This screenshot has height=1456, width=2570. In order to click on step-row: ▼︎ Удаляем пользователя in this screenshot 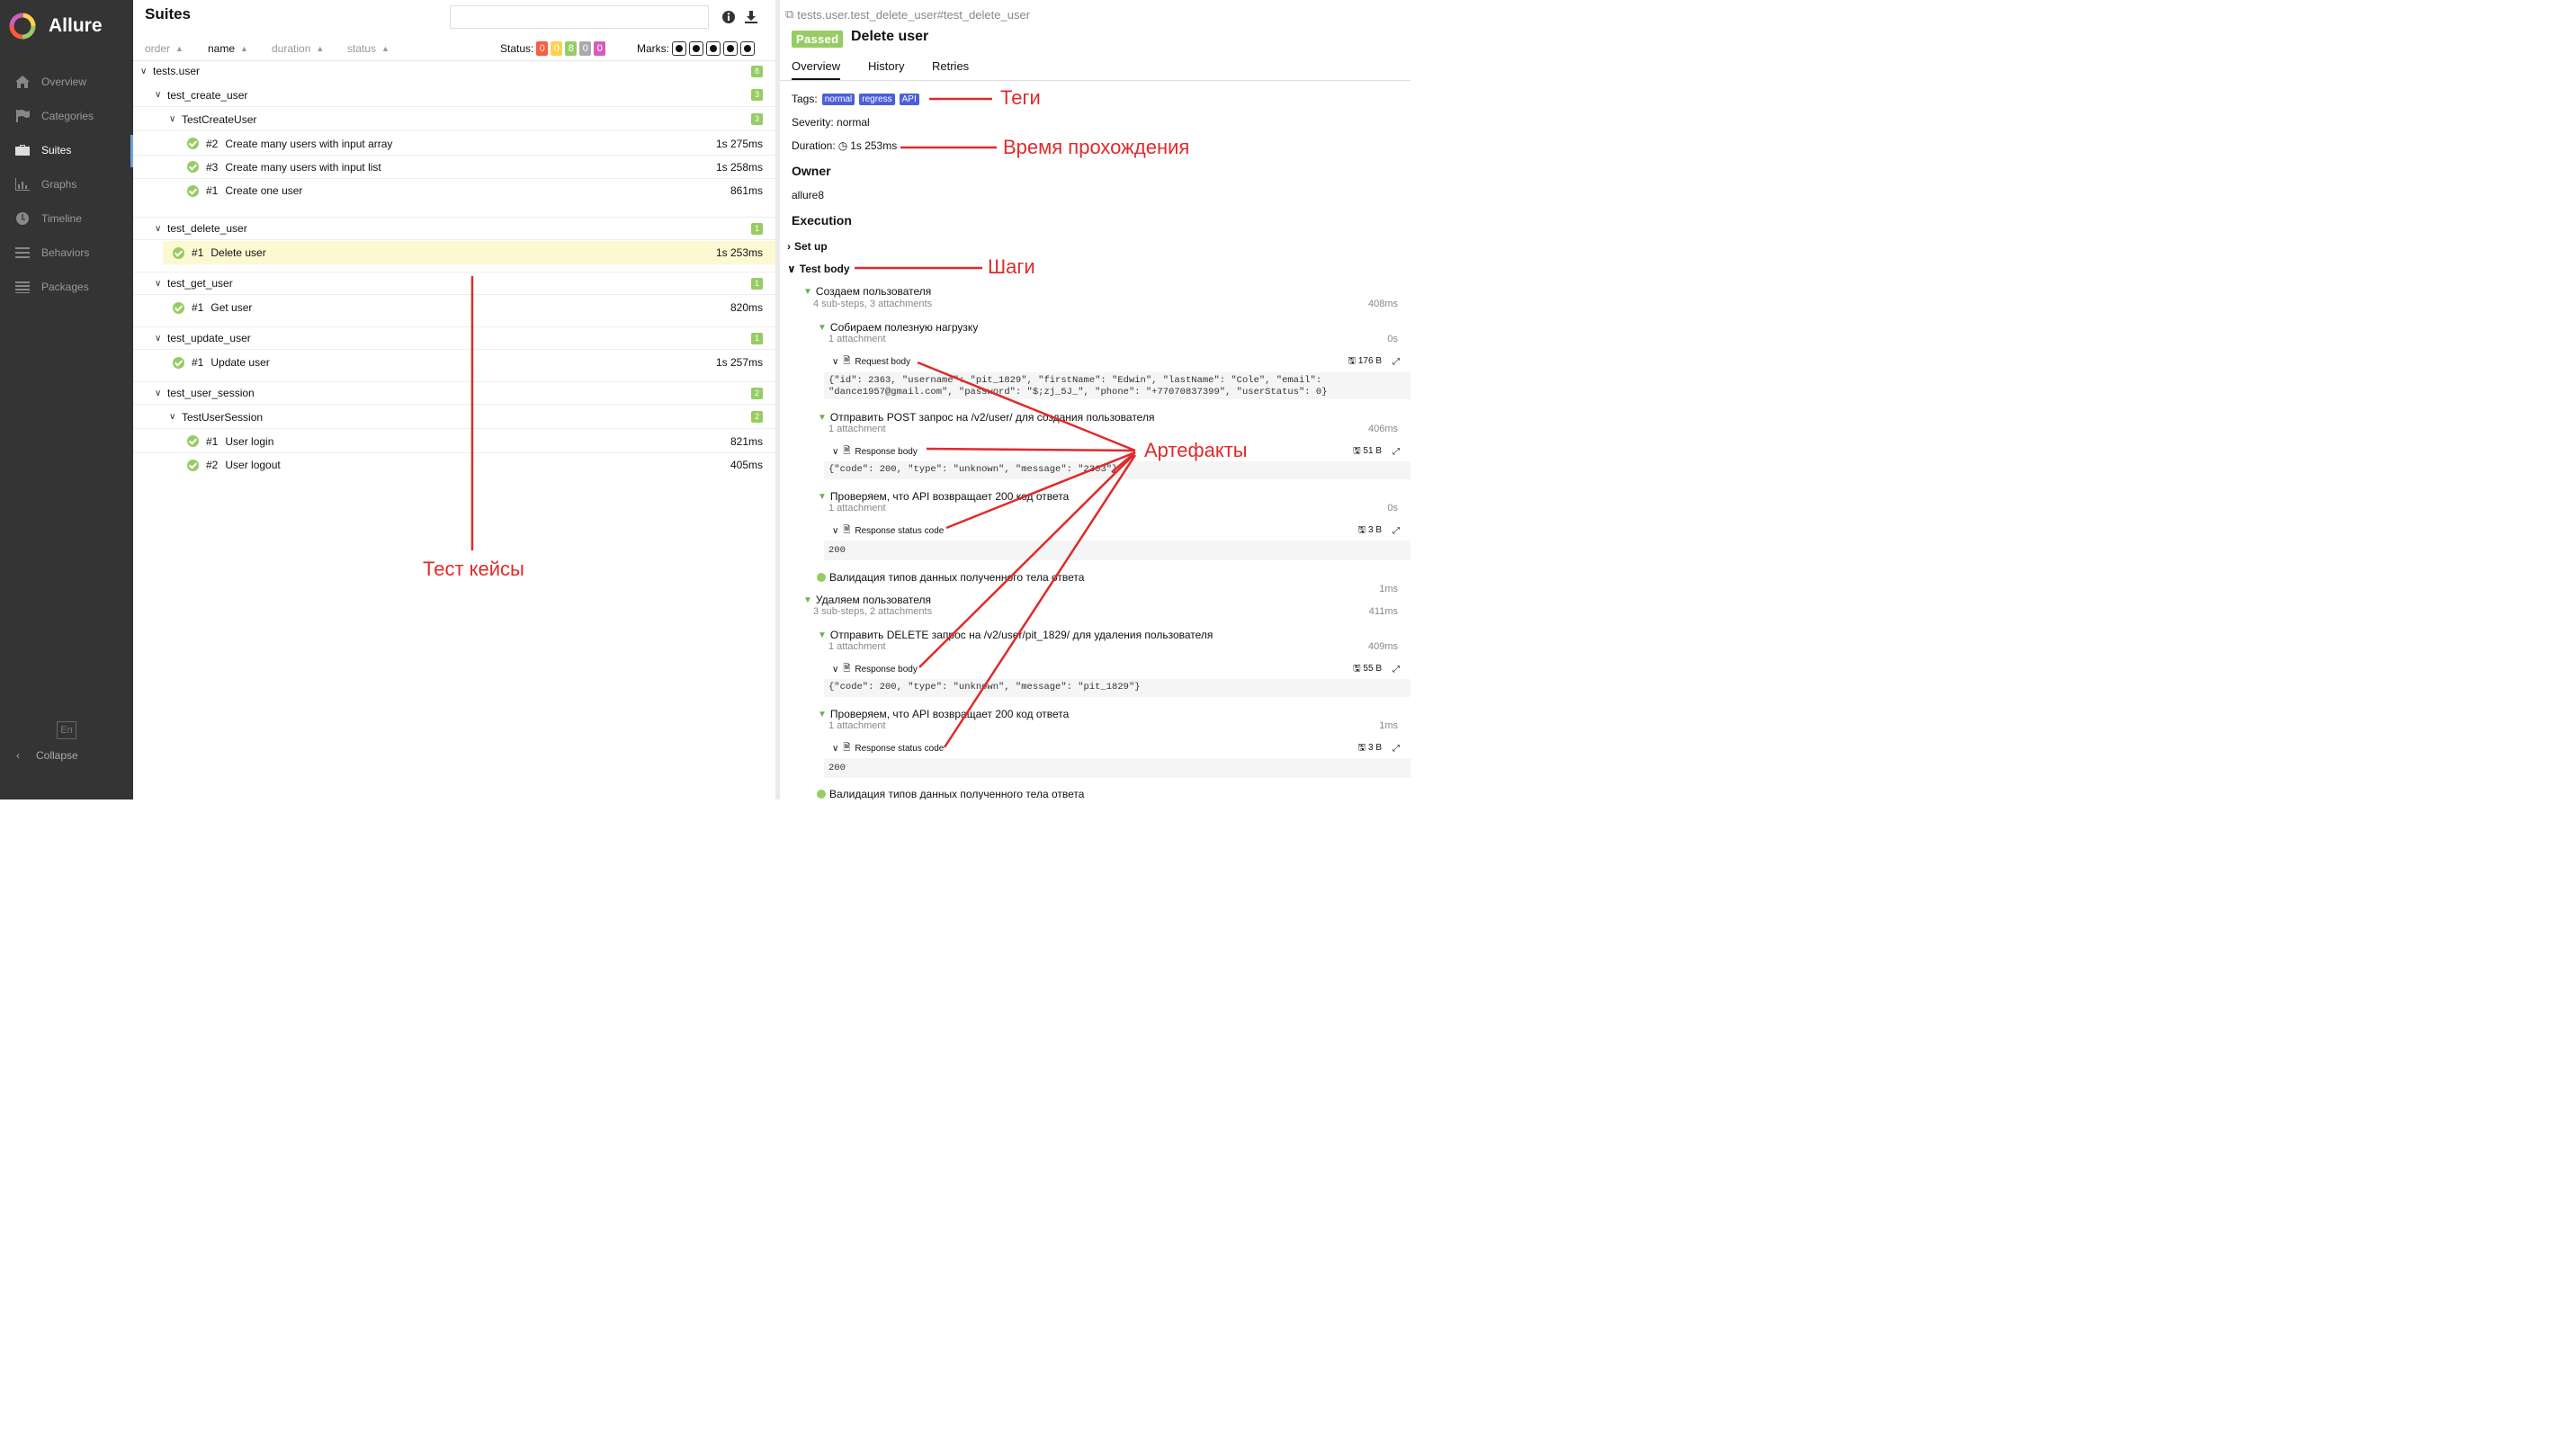, I will do `click(867, 600)`.